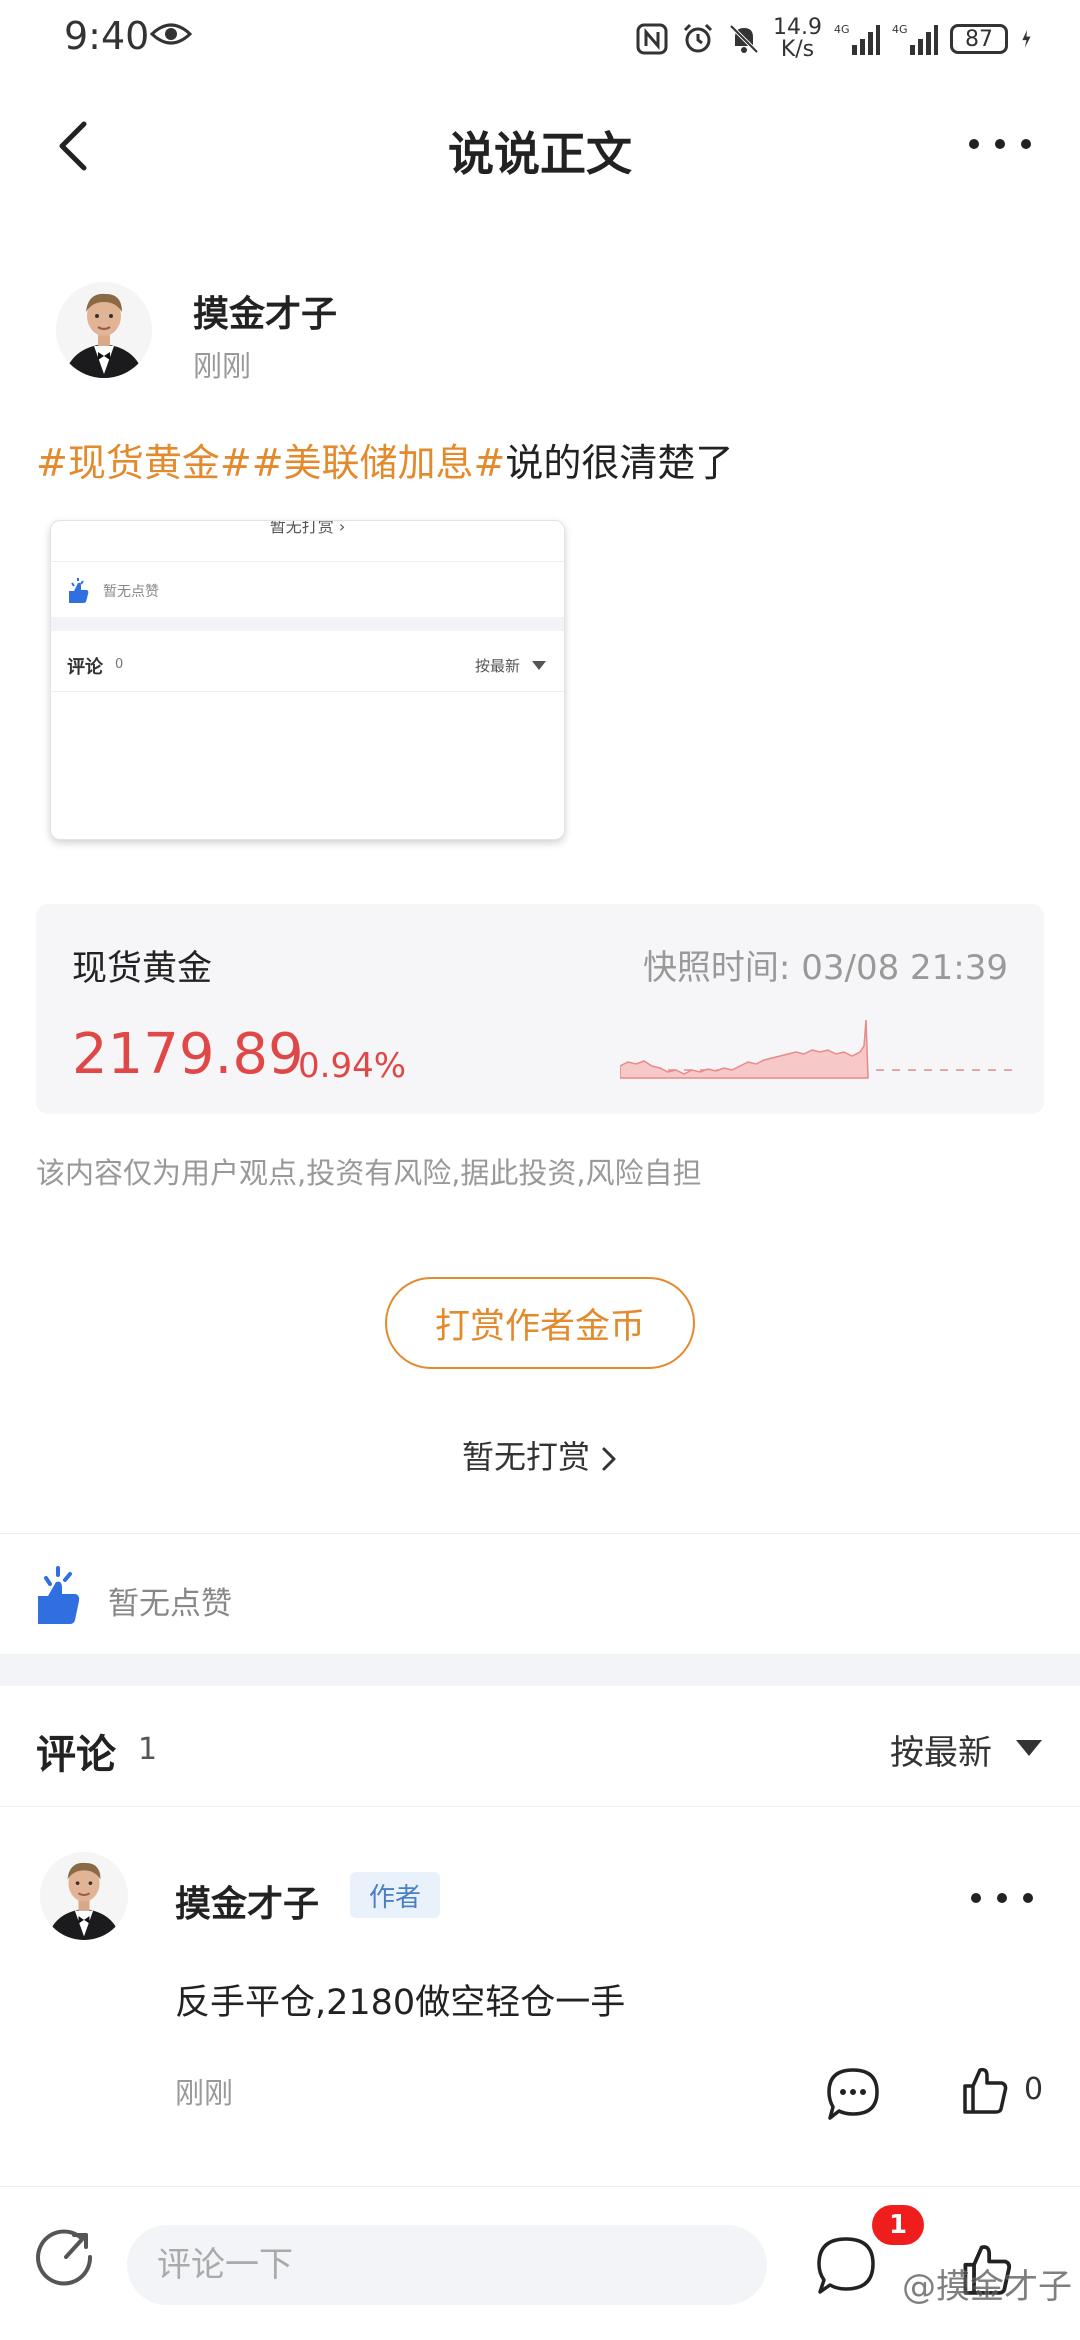 The width and height of the screenshot is (1080, 2340). I want to click on risk-disclaimer: 该内容仅为用户观点,投资有风险,据此投资,风险自担, so click(369, 1173).